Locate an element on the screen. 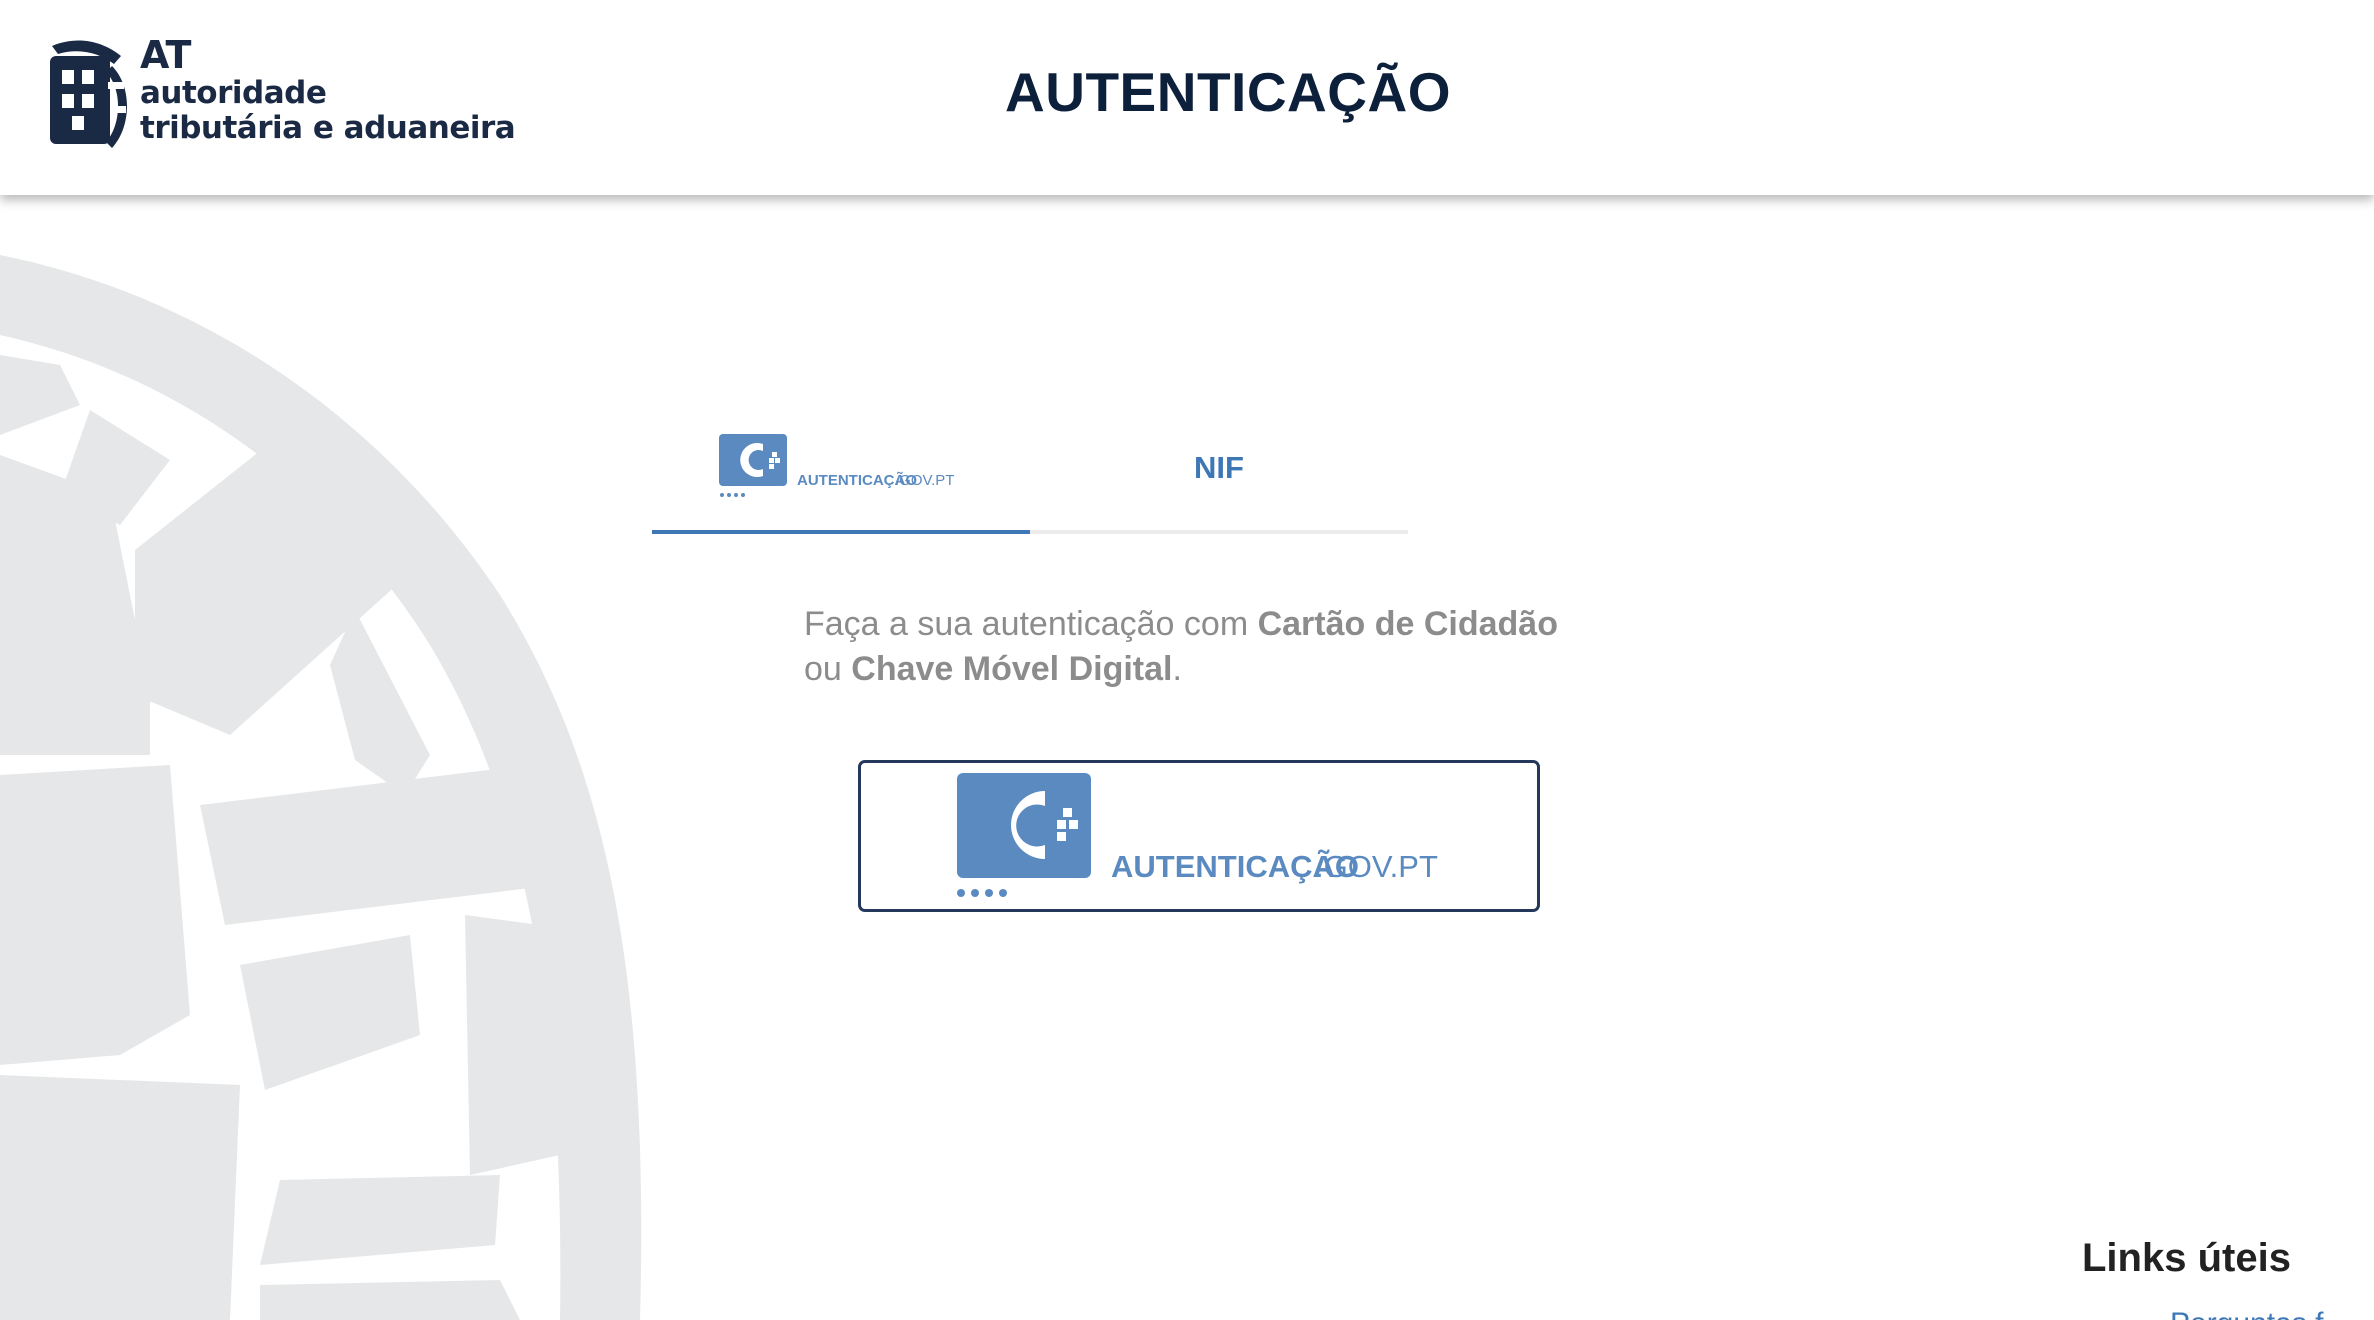 This screenshot has width=2374, height=1320. auth-tabs: AUTENTICAÇÃO .GOV.PT NIF is located at coordinates (1030, 472).